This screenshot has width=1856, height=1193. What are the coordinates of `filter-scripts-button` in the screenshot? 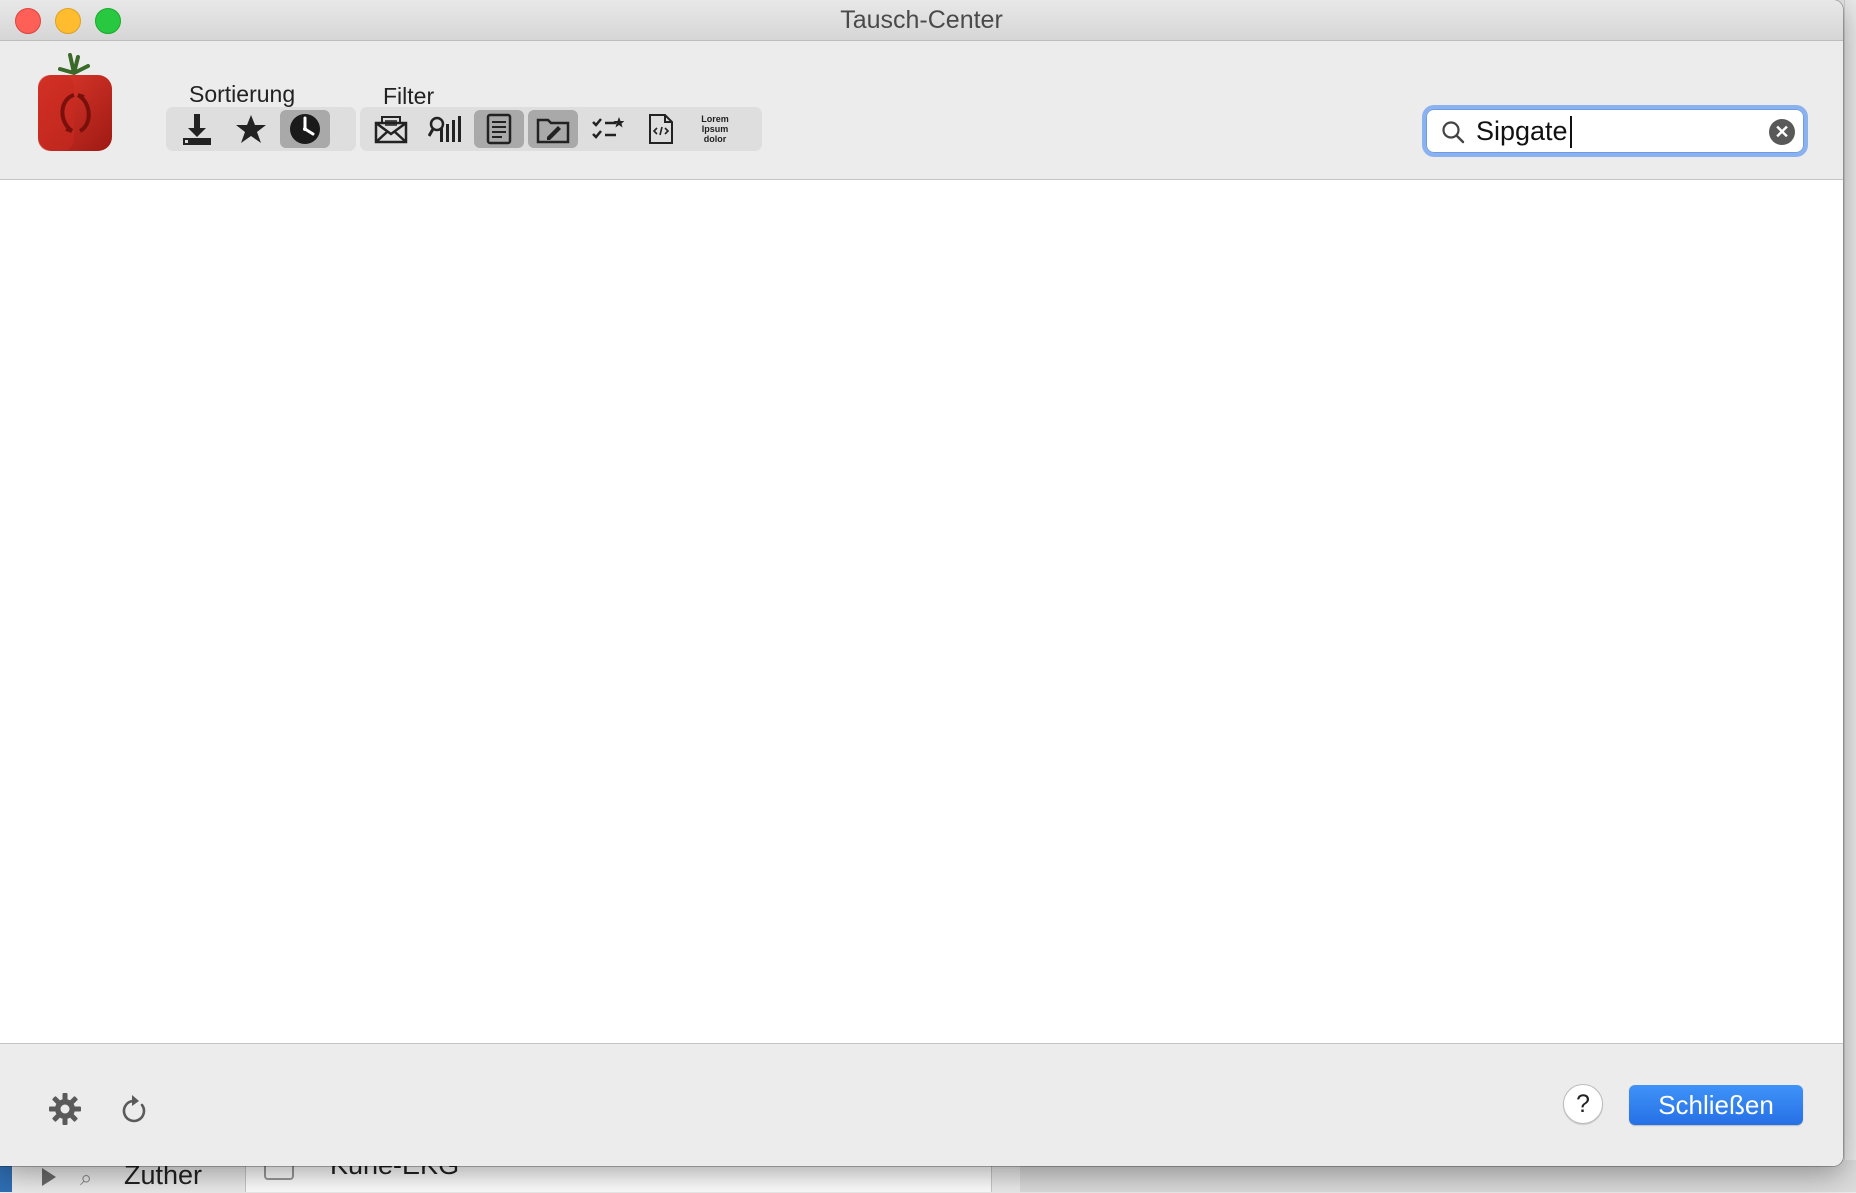 It's located at (661, 129).